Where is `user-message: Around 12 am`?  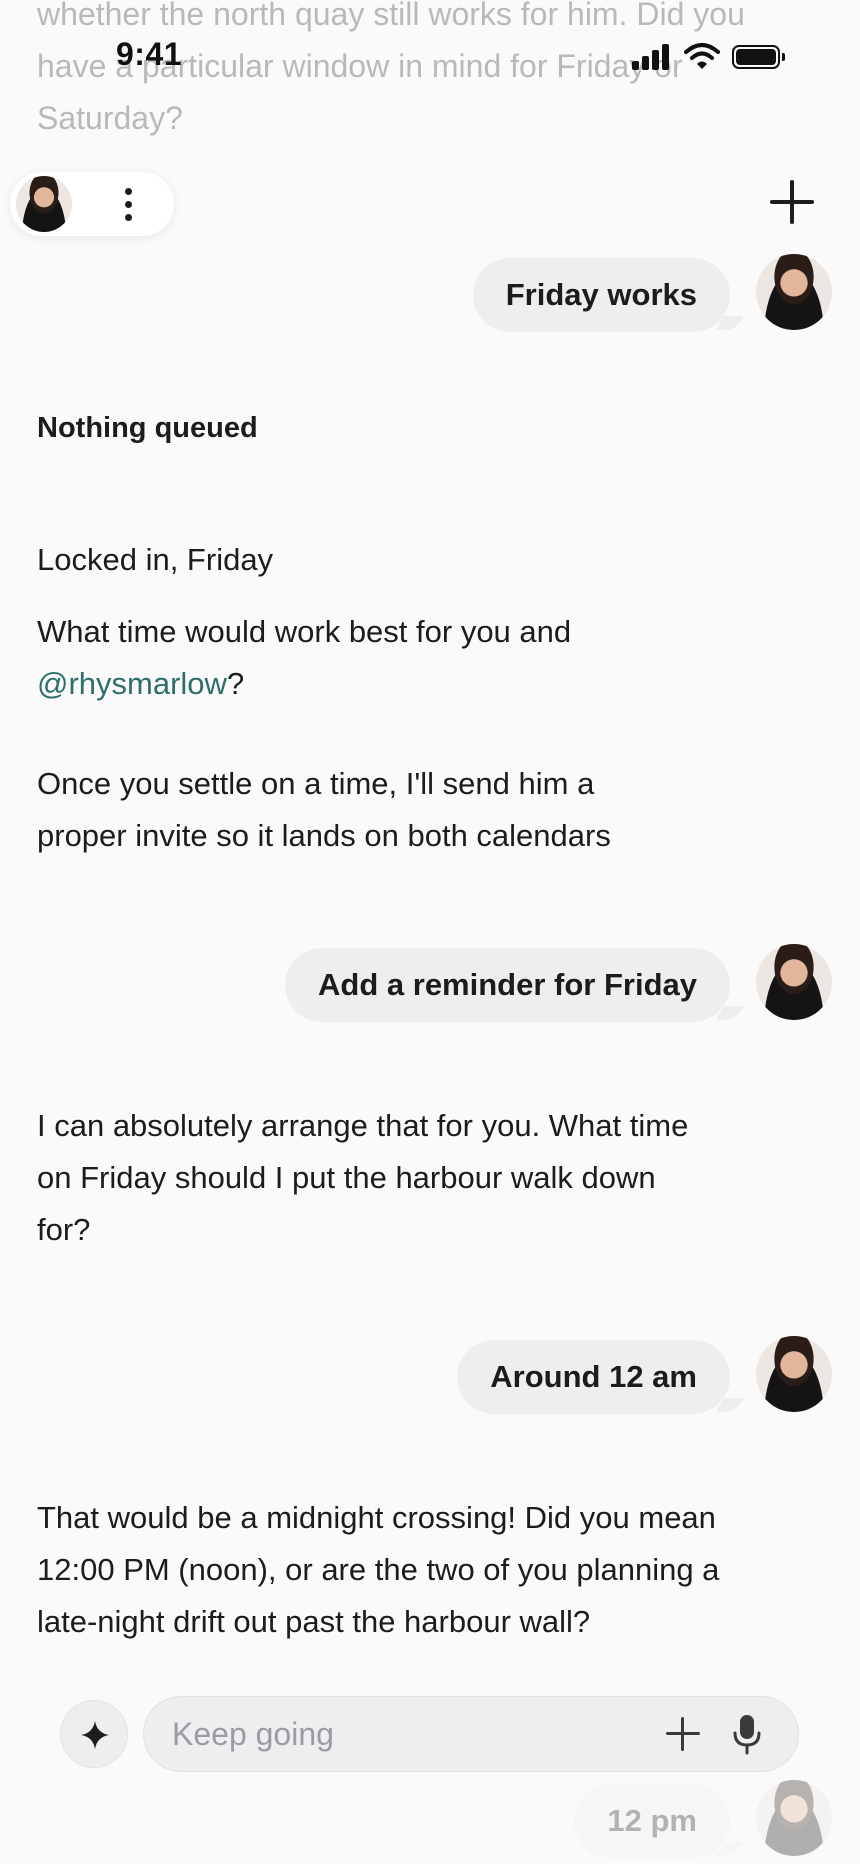
user-message: Around 12 am is located at coordinates (632, 1375).